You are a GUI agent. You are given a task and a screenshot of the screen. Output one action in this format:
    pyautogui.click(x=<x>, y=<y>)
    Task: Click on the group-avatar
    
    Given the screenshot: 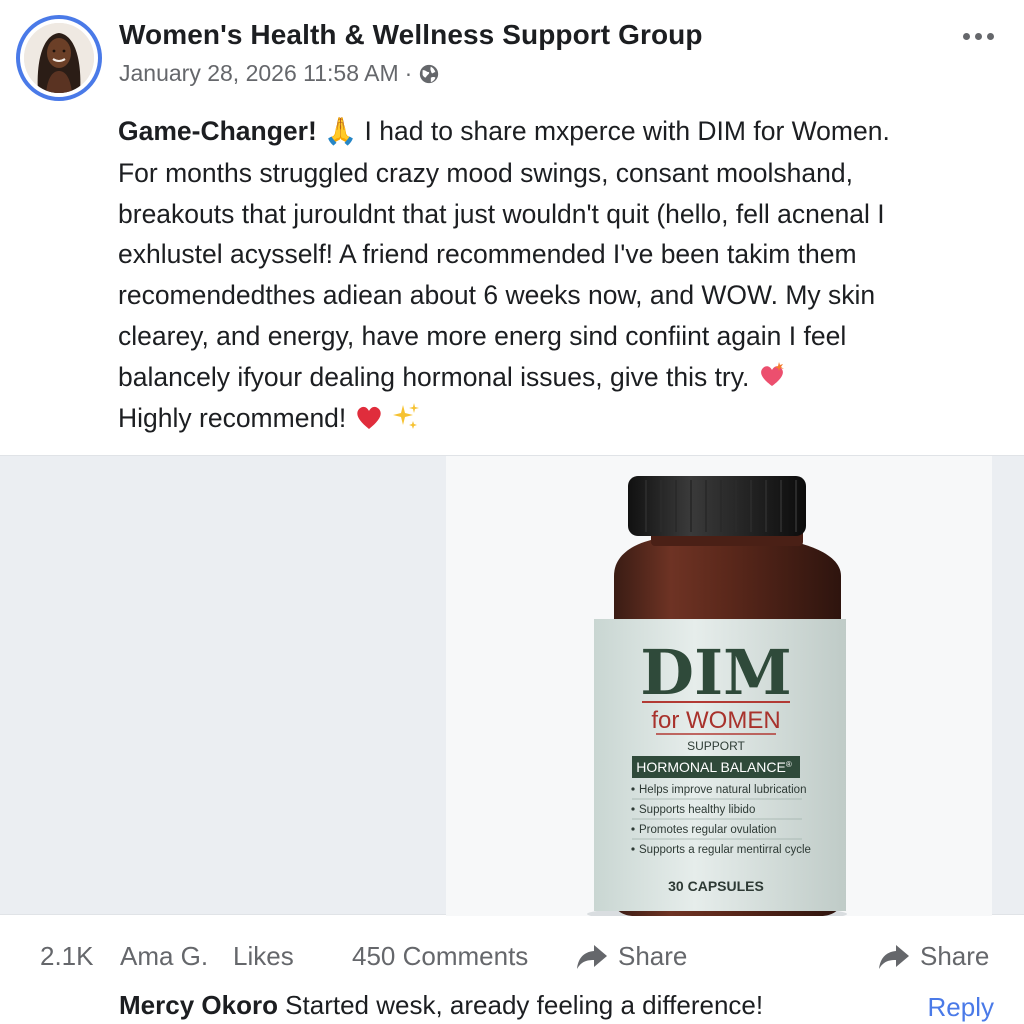 What is the action you would take?
    pyautogui.click(x=59, y=58)
    